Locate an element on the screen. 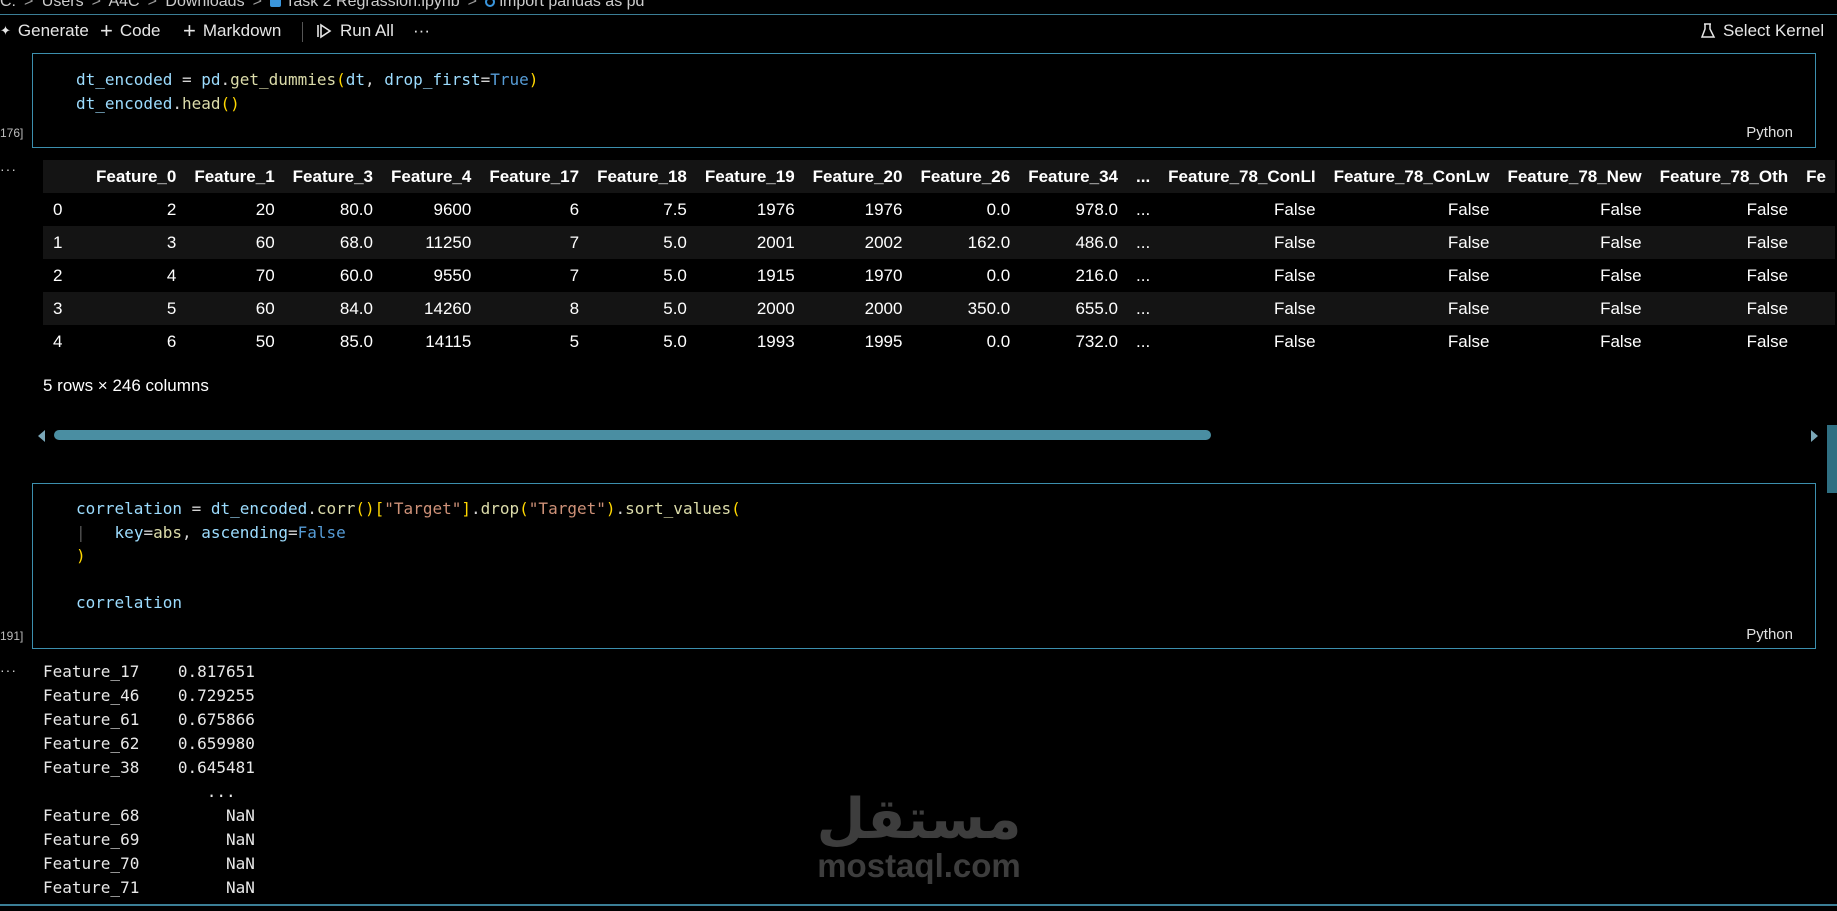  table-cell: 70 is located at coordinates (265, 275).